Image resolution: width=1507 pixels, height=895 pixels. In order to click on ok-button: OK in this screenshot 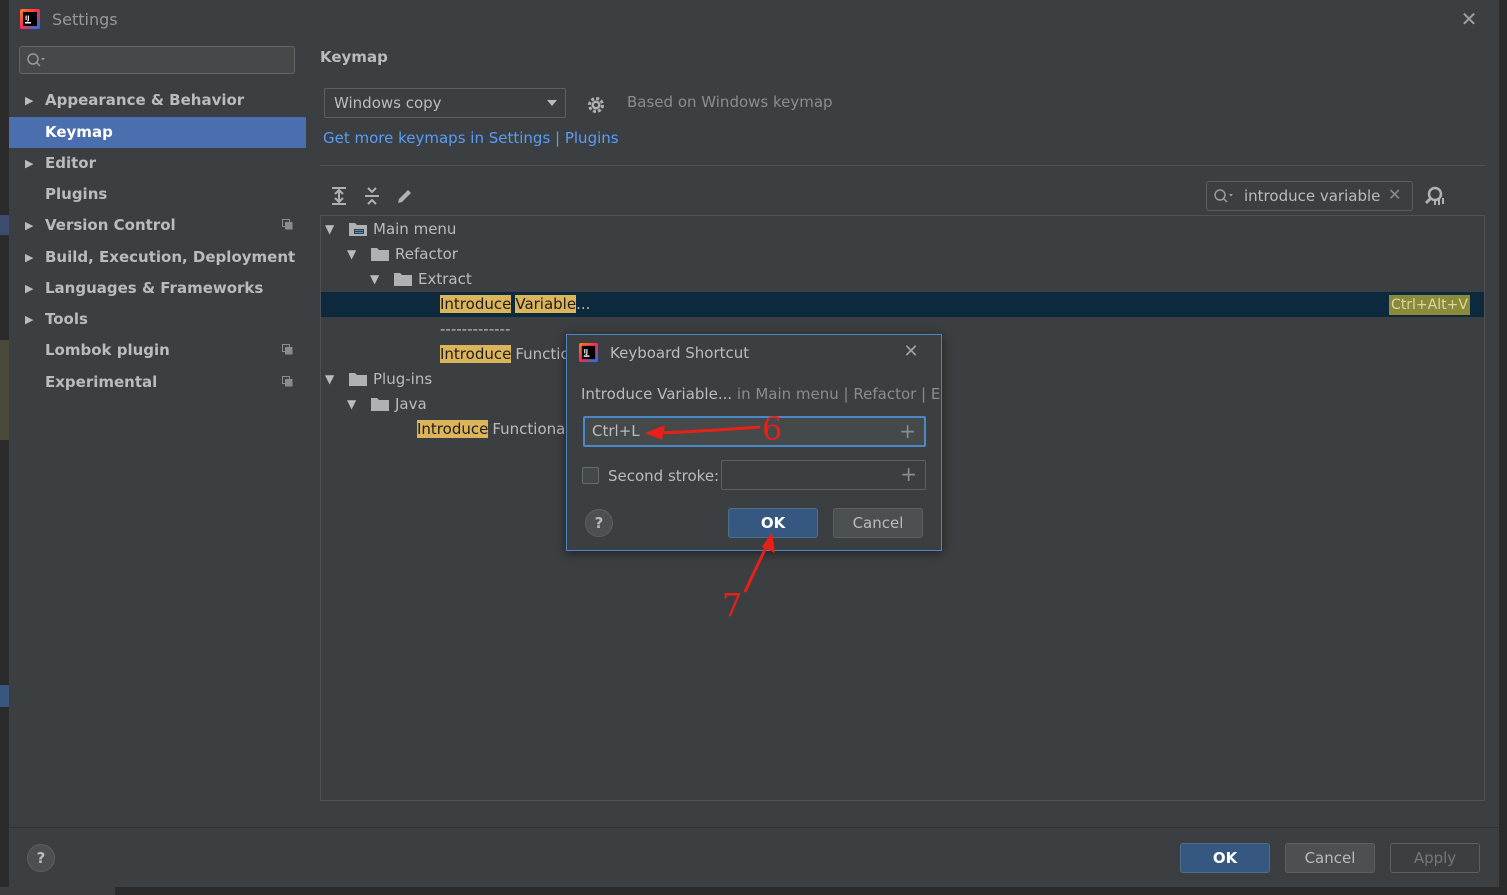, I will do `click(1225, 858)`.